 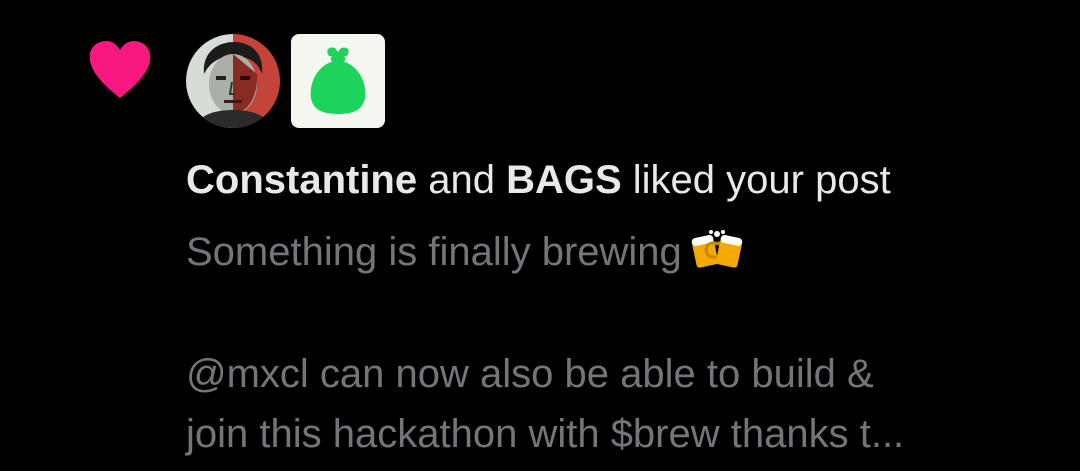 What do you see at coordinates (434, 252) in the screenshot?
I see `post-preview-text-1: Something is finally brewing` at bounding box center [434, 252].